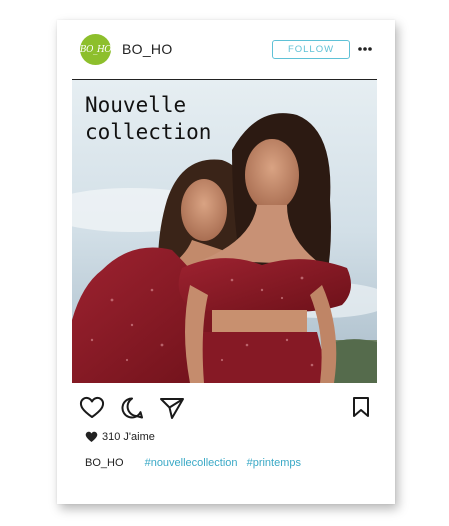 The width and height of the screenshot is (449, 526). I want to click on likes-text: 310 J'aime, so click(128, 437).